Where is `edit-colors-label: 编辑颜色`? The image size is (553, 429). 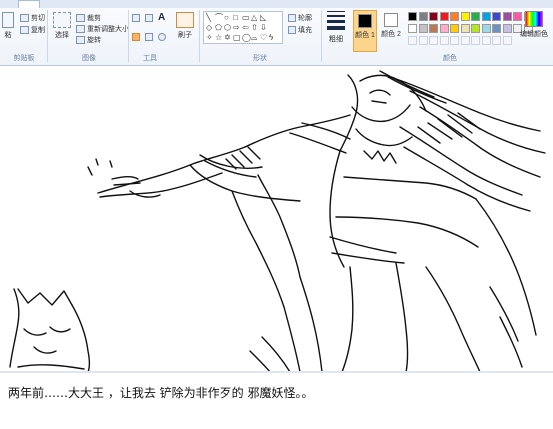 edit-colors-label: 编辑颜色 is located at coordinates (534, 34).